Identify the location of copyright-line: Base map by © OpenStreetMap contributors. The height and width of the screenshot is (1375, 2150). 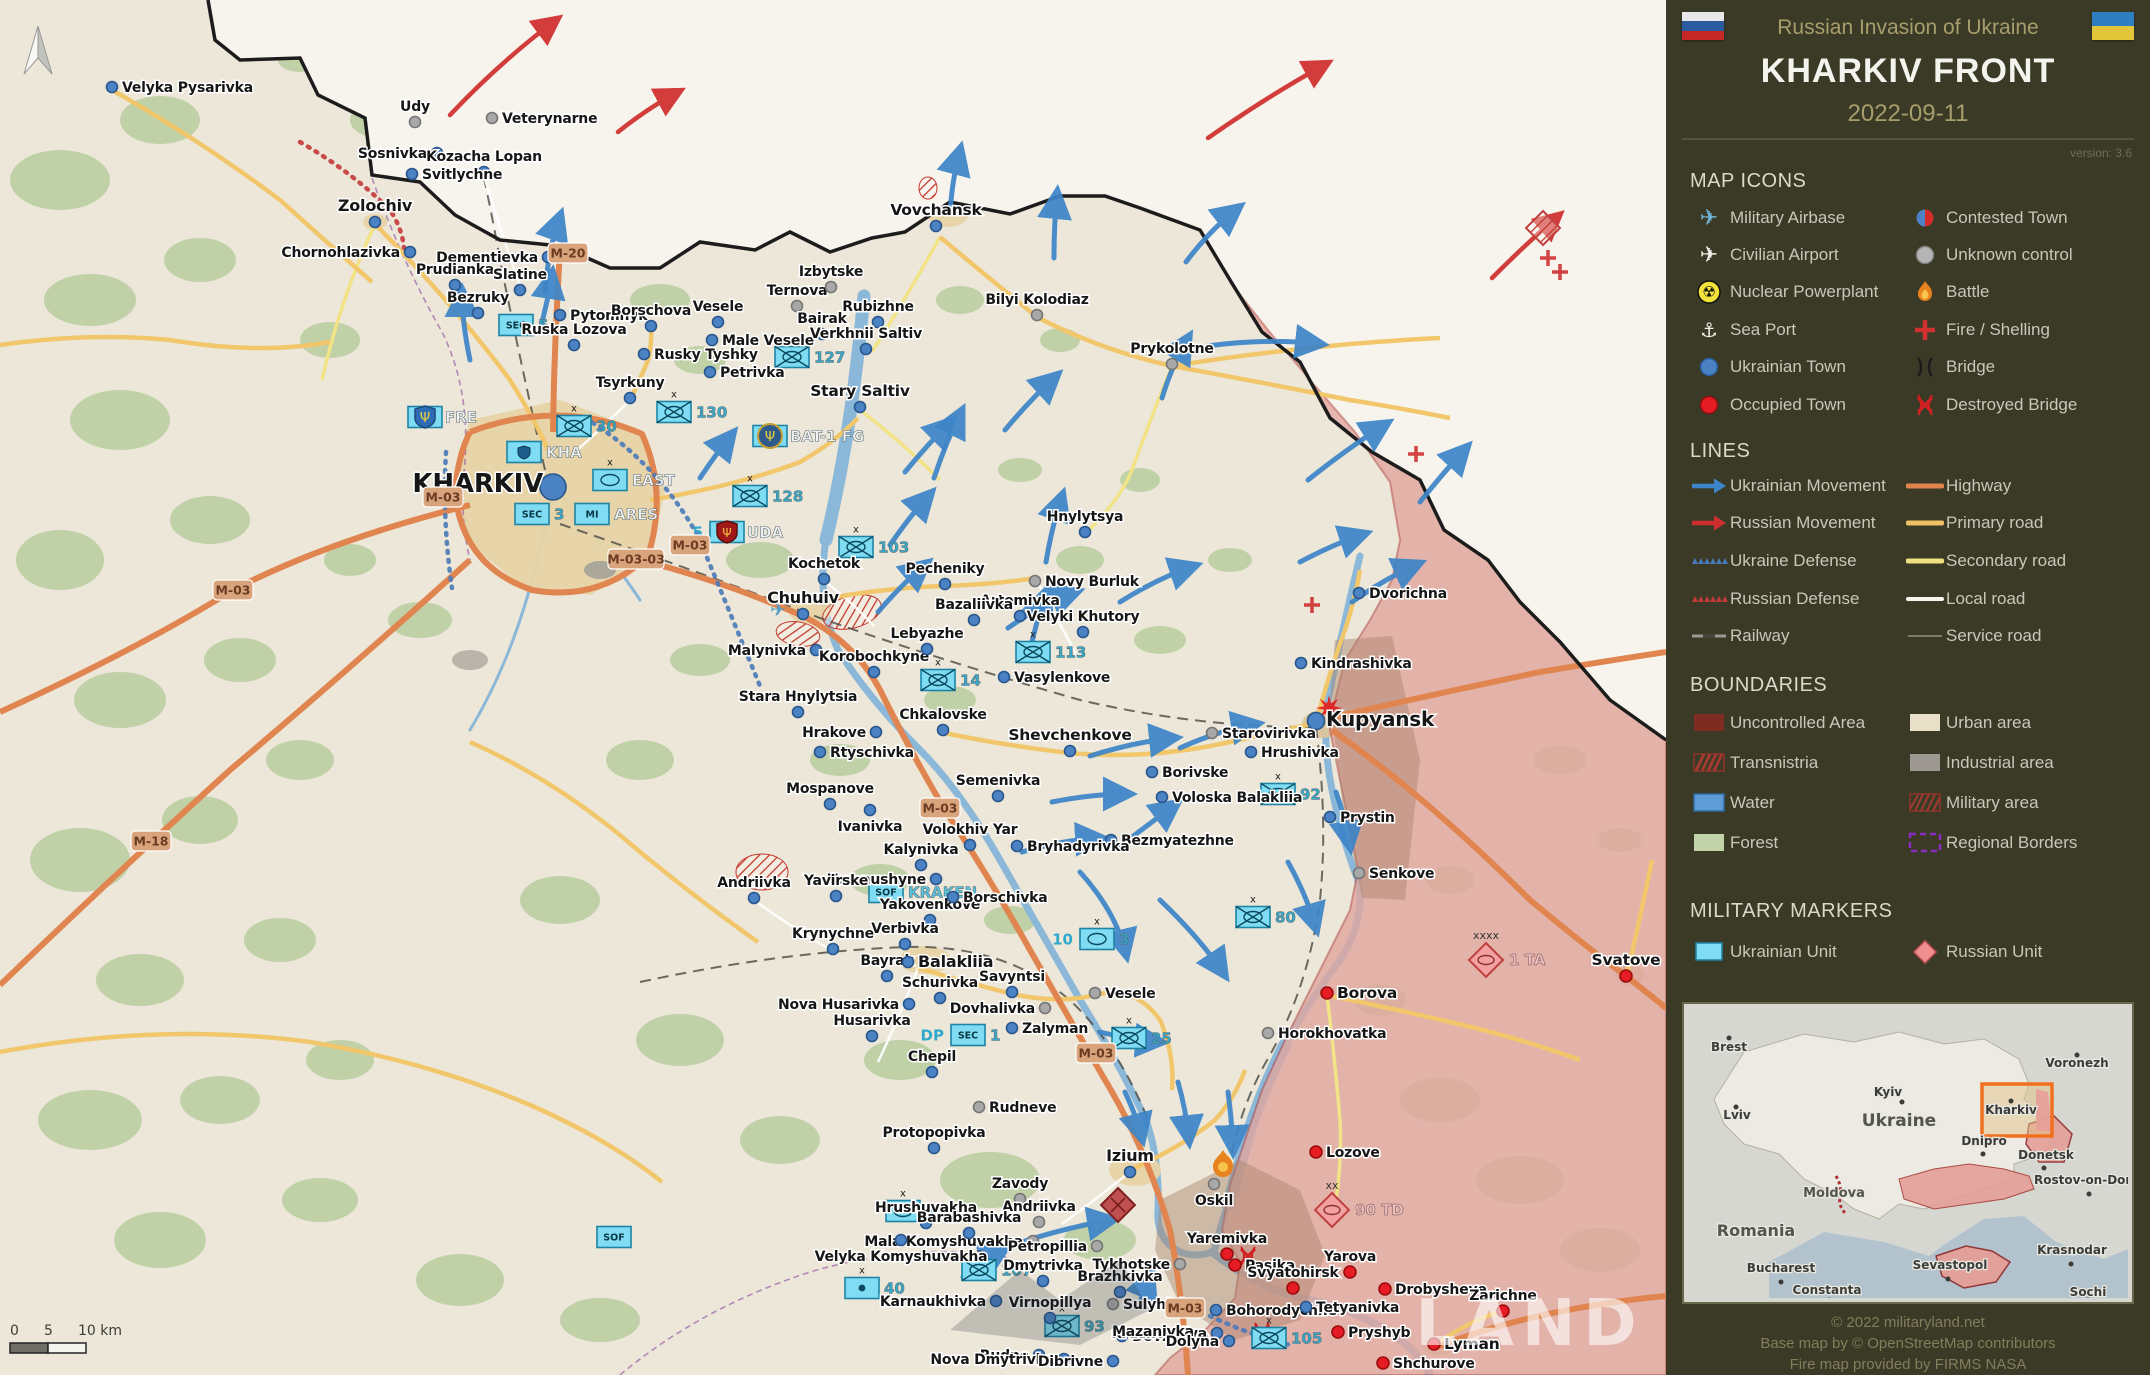
(1908, 1343).